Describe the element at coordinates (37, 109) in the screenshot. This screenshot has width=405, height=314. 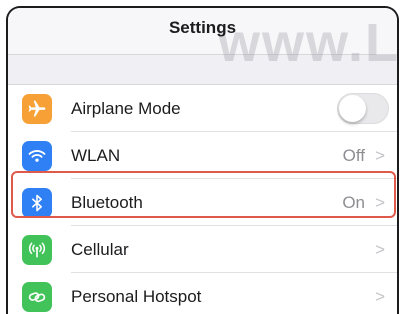
I see `airplane-icon` at that location.